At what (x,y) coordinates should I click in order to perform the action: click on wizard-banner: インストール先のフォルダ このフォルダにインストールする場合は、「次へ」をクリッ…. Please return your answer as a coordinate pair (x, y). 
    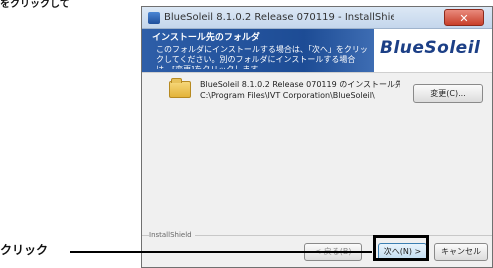
    Looking at the image, I should click on (317, 51).